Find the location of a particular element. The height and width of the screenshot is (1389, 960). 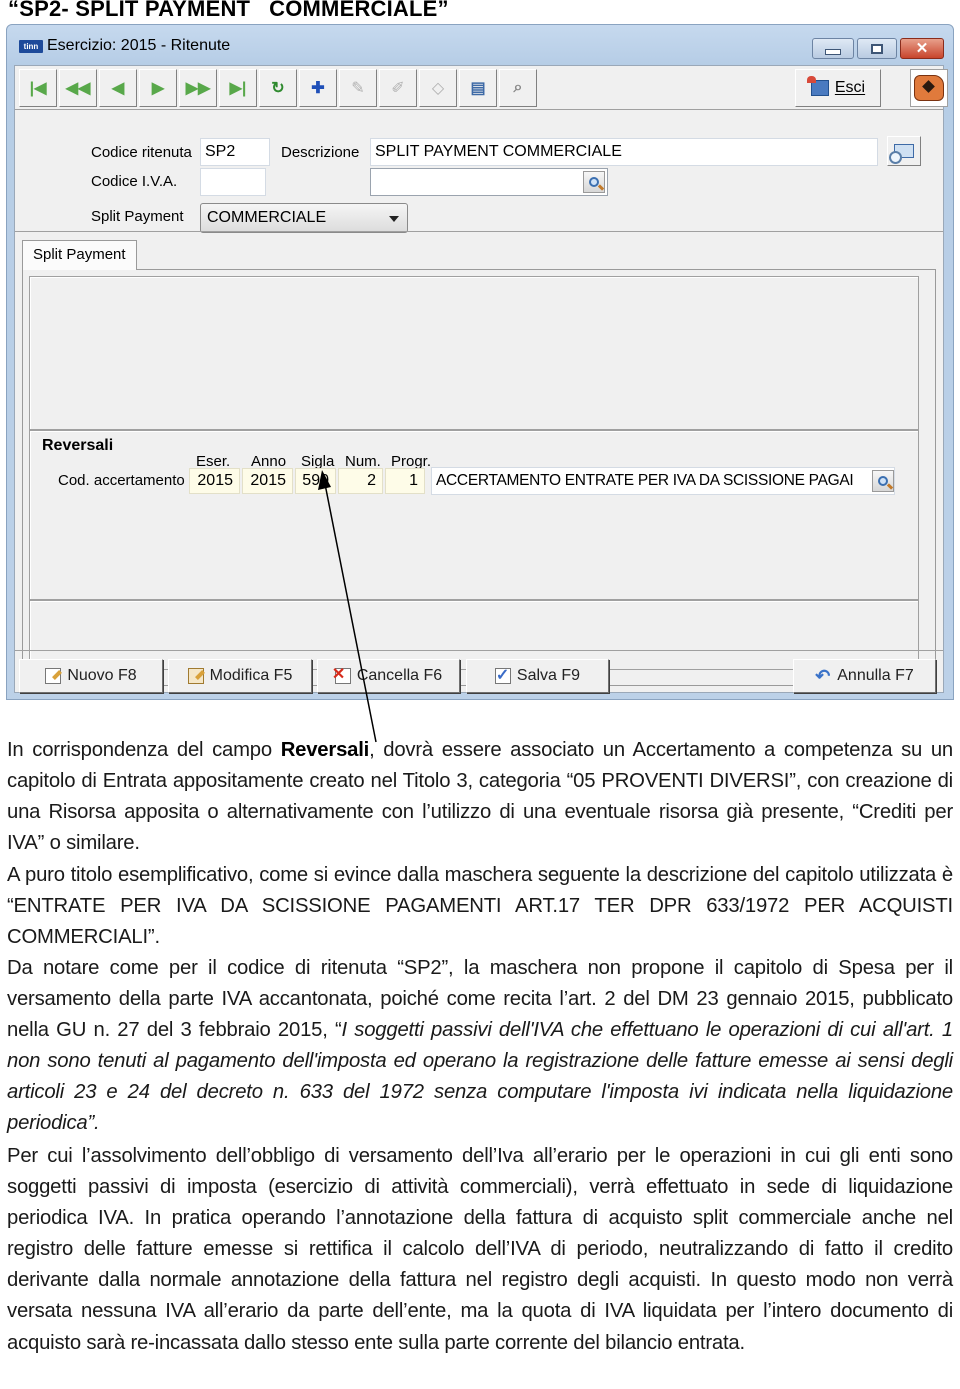

codice-iva-search-button is located at coordinates (594, 182).